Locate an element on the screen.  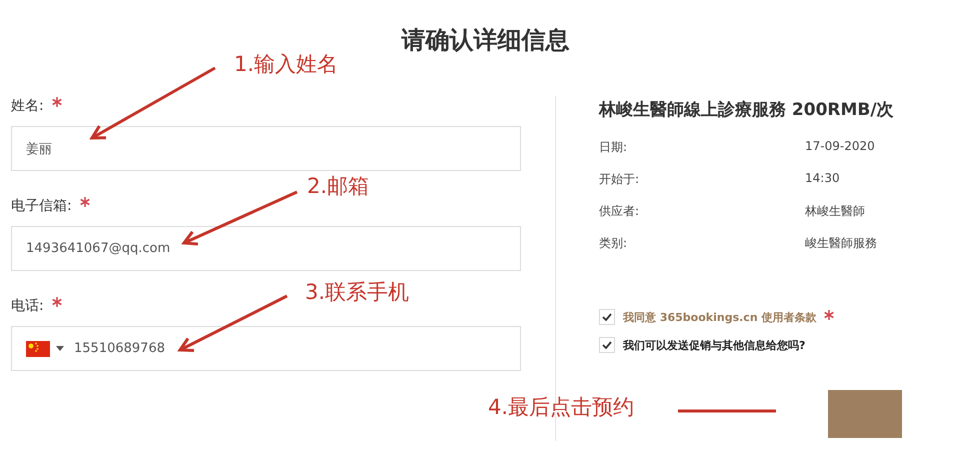
detail-value: 林峻生醫師 is located at coordinates (835, 211).